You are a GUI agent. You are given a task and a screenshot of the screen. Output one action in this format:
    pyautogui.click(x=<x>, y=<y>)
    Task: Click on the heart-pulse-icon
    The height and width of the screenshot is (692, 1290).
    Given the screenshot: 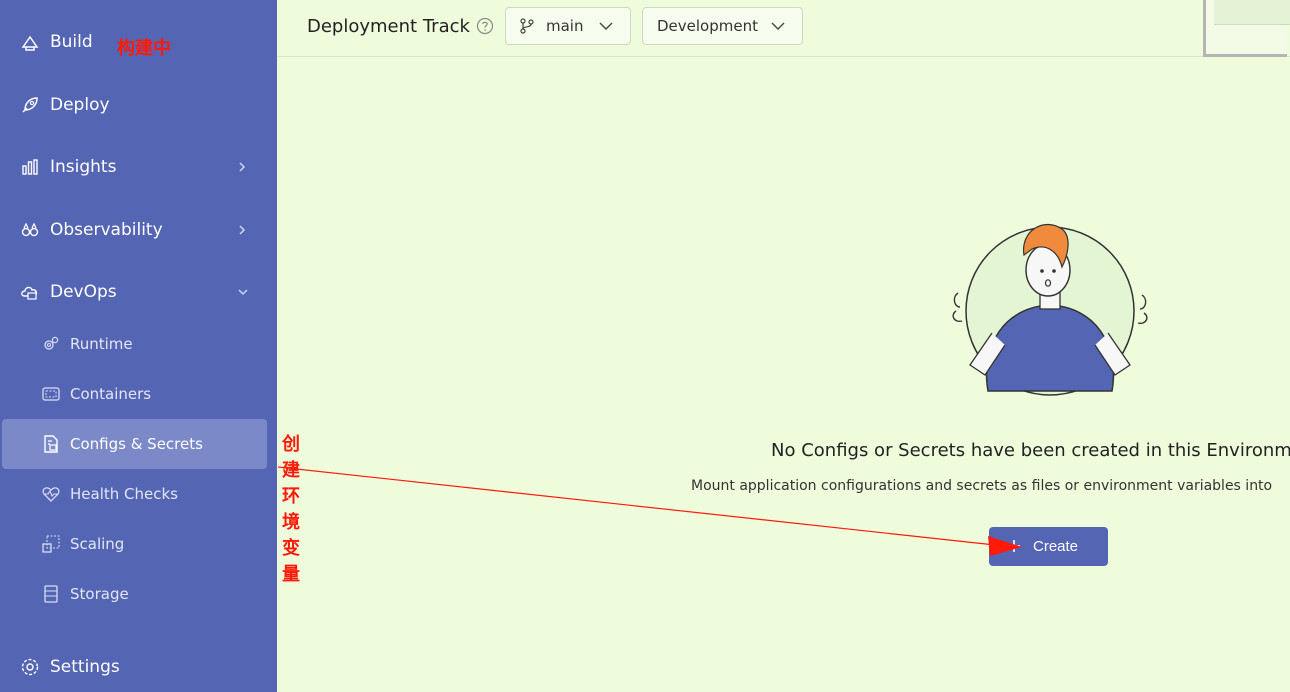 What is the action you would take?
    pyautogui.click(x=51, y=494)
    